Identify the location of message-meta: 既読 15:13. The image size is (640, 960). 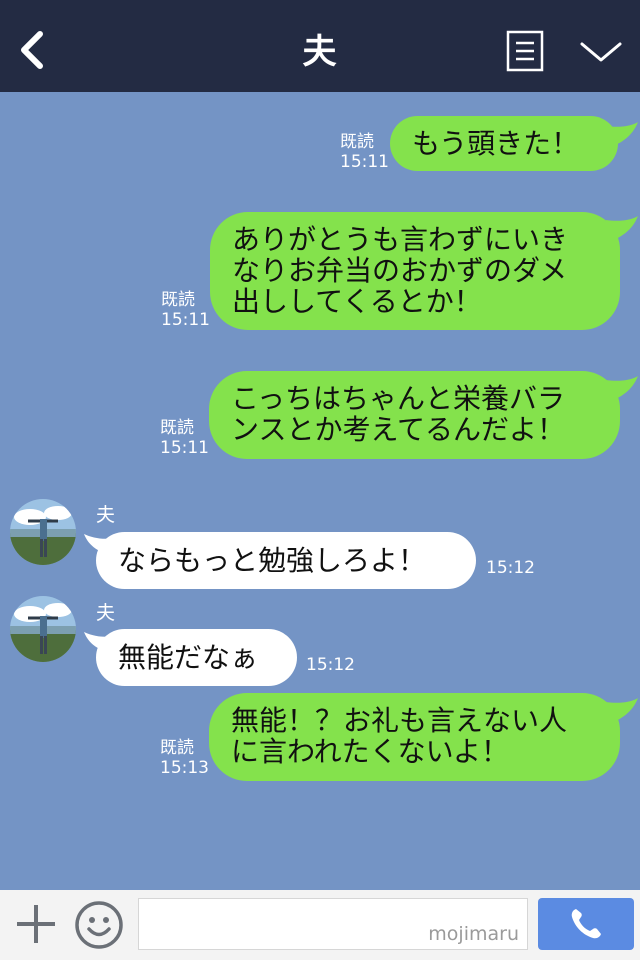
(184, 758).